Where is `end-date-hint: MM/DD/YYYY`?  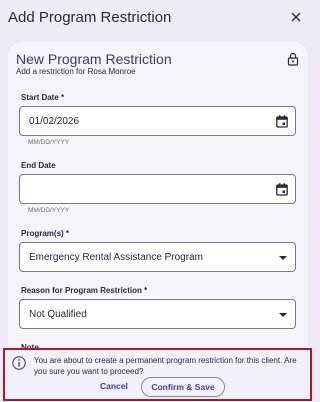
end-date-hint: MM/DD/YYYY is located at coordinates (49, 210).